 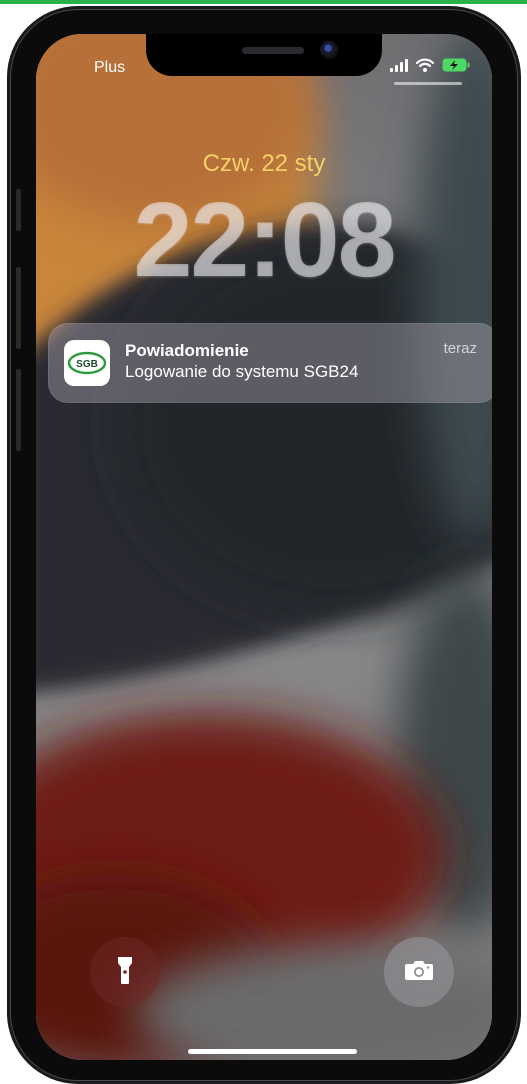 I want to click on flashlight-icon, so click(x=125, y=972).